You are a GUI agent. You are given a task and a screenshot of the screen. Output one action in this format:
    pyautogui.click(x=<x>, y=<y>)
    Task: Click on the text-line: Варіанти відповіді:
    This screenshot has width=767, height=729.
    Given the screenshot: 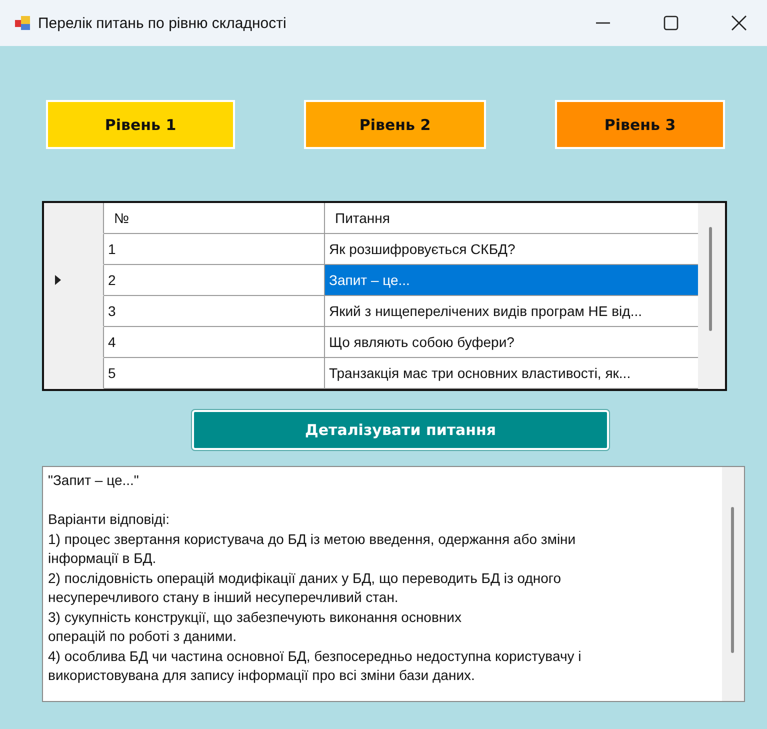 What is the action you would take?
    pyautogui.click(x=109, y=519)
    